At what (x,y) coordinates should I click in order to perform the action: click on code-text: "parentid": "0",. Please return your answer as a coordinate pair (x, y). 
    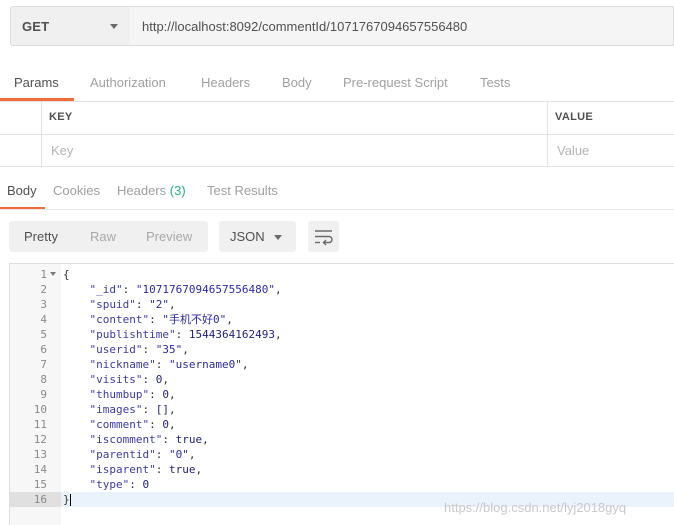
    Looking at the image, I should click on (142, 454).